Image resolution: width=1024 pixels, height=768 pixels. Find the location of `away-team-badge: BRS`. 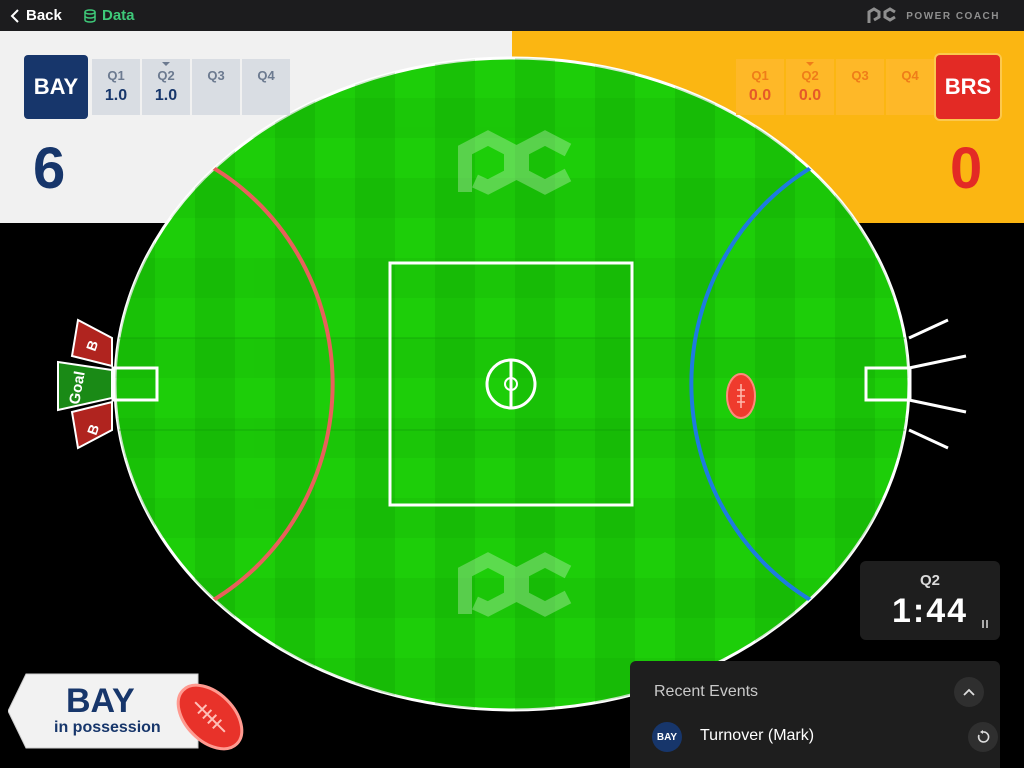

away-team-badge: BRS is located at coordinates (968, 87).